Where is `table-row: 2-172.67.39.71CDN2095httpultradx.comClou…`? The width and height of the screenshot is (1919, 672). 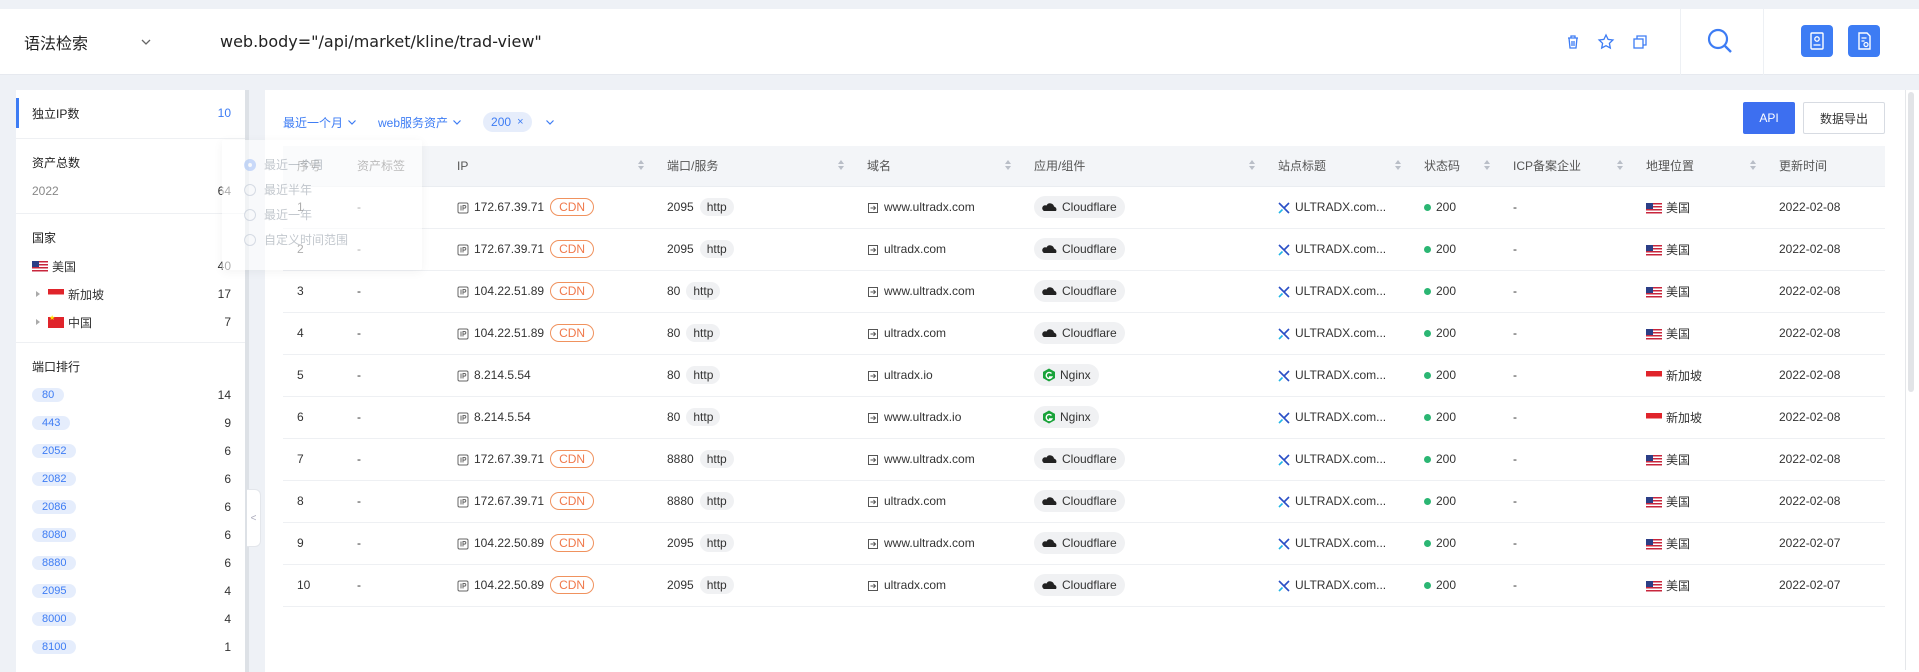
table-row: 2-172.67.39.71CDN2095httpultradx.comClou… is located at coordinates (1084, 249).